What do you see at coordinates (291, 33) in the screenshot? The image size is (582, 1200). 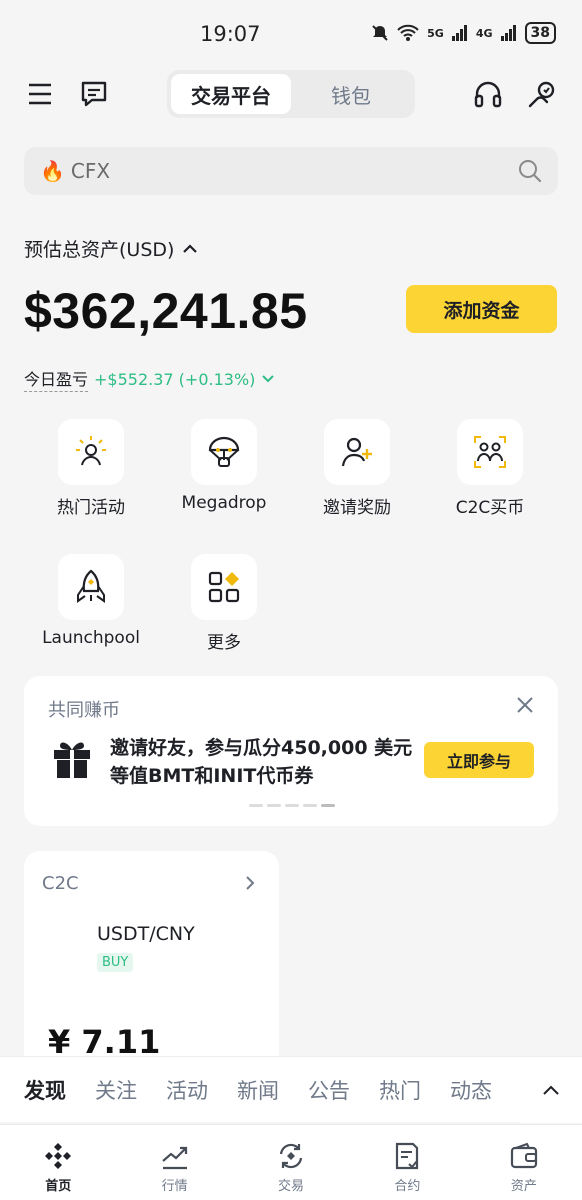 I see `status-bar: 19:07 5G 4G 38` at bounding box center [291, 33].